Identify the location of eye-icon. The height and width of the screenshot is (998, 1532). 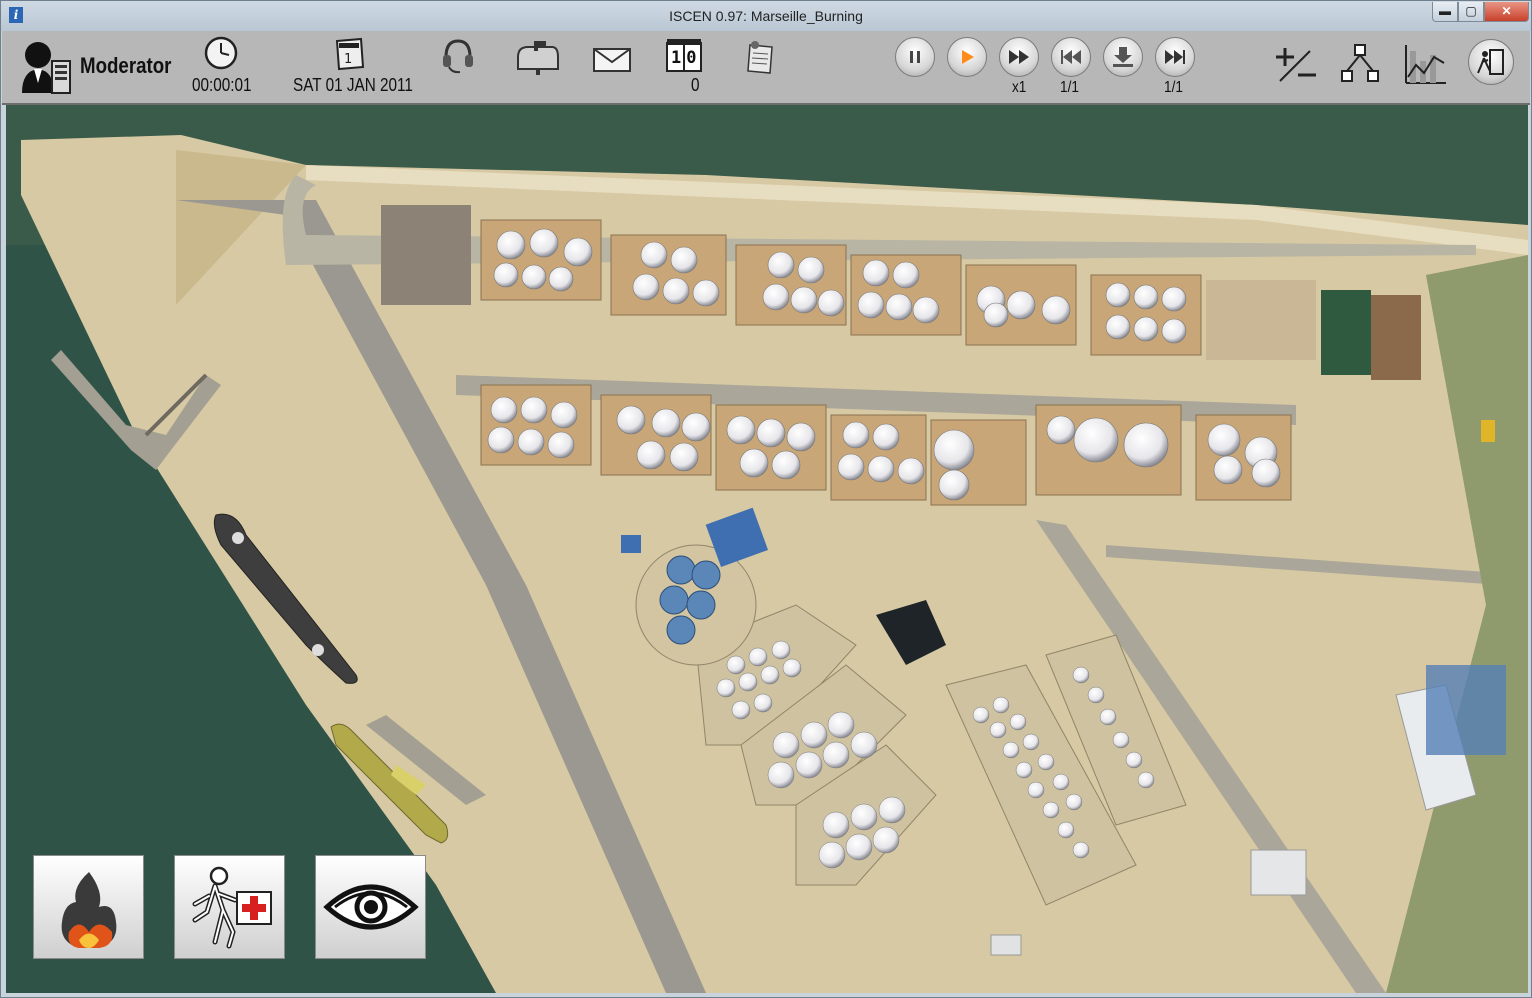
(370, 907).